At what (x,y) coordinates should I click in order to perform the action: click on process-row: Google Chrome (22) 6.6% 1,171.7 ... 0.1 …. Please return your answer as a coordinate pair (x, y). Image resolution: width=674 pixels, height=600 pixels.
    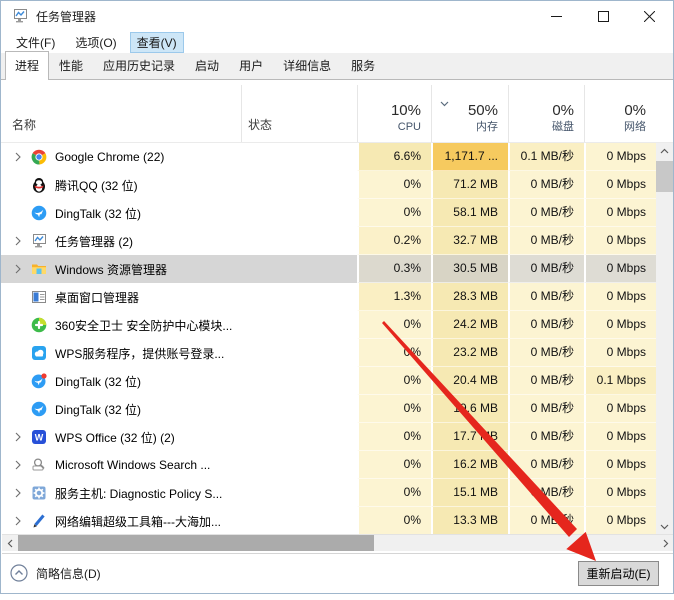
    Looking at the image, I should click on (328, 157).